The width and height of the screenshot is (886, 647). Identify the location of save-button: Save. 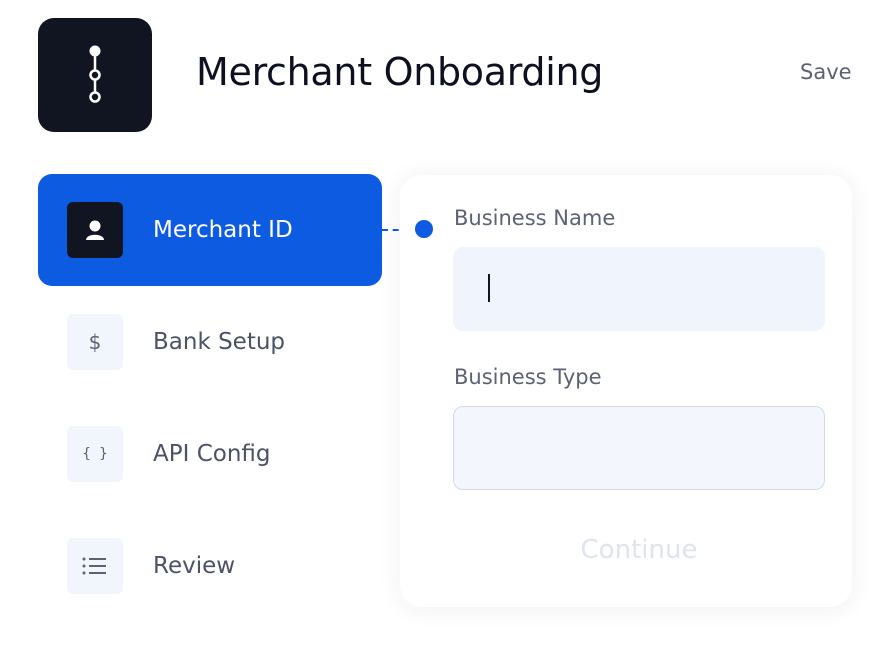
(826, 72).